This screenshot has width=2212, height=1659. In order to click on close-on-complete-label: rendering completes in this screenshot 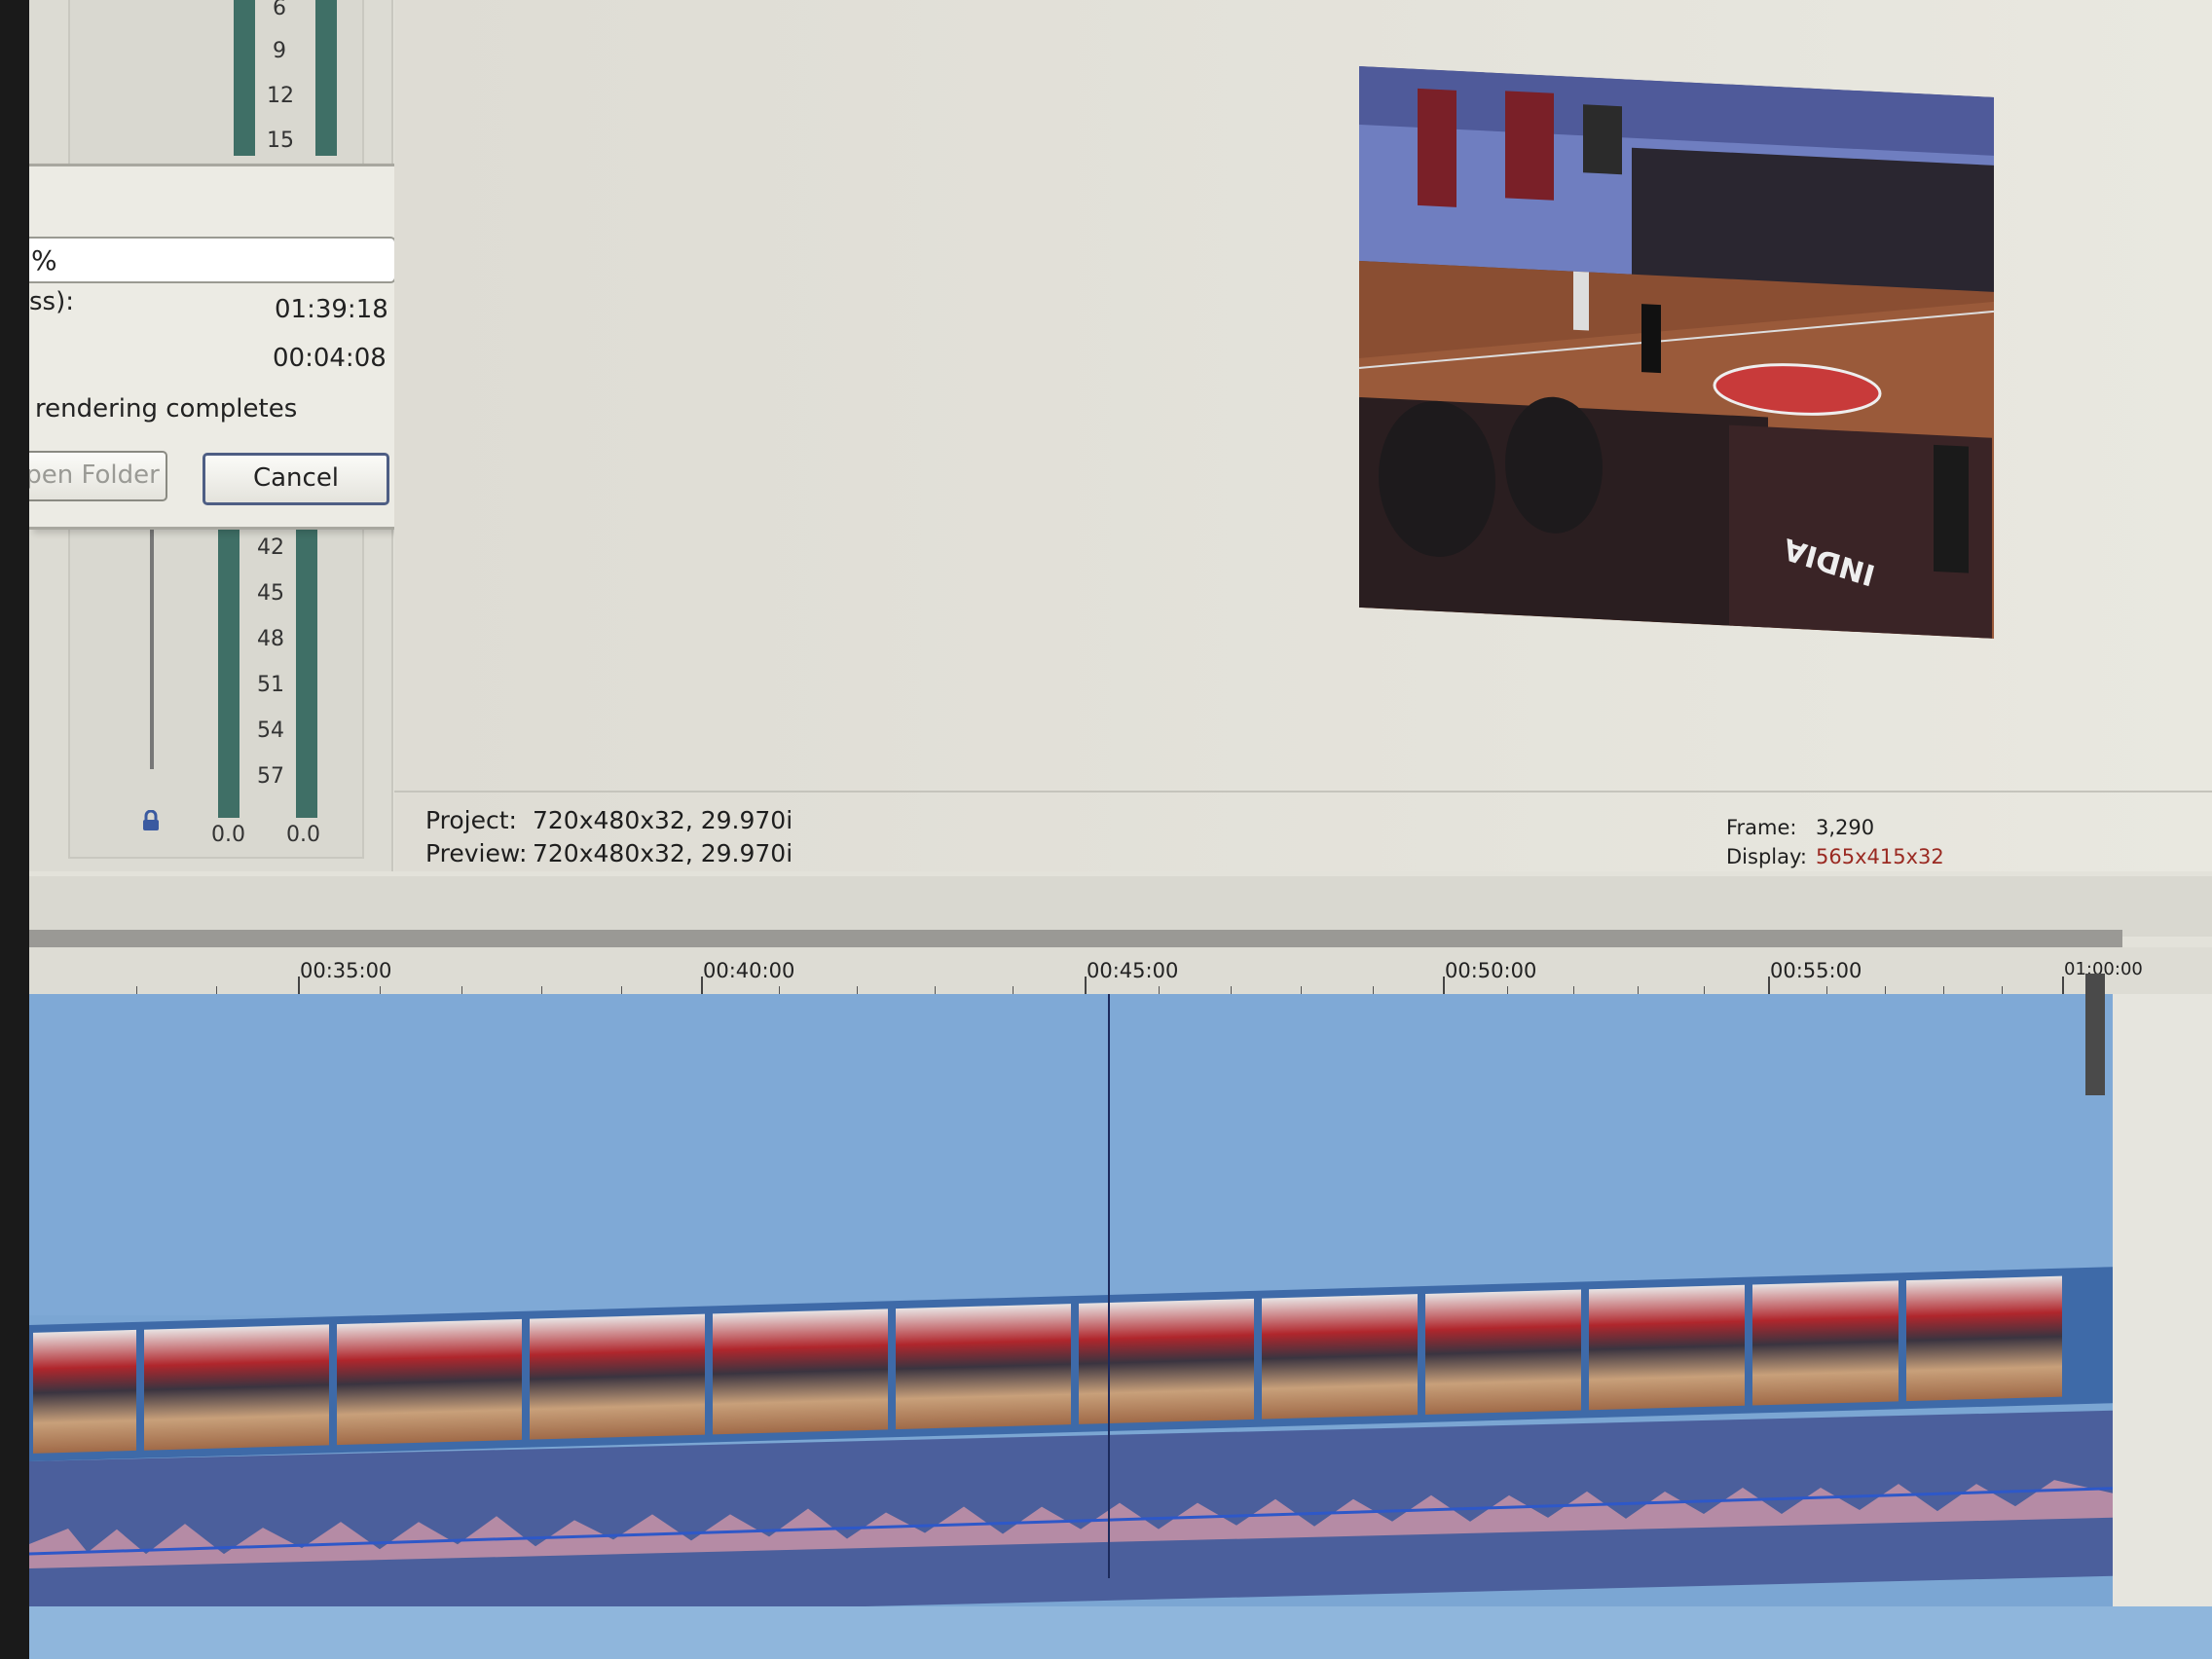, I will do `click(166, 409)`.